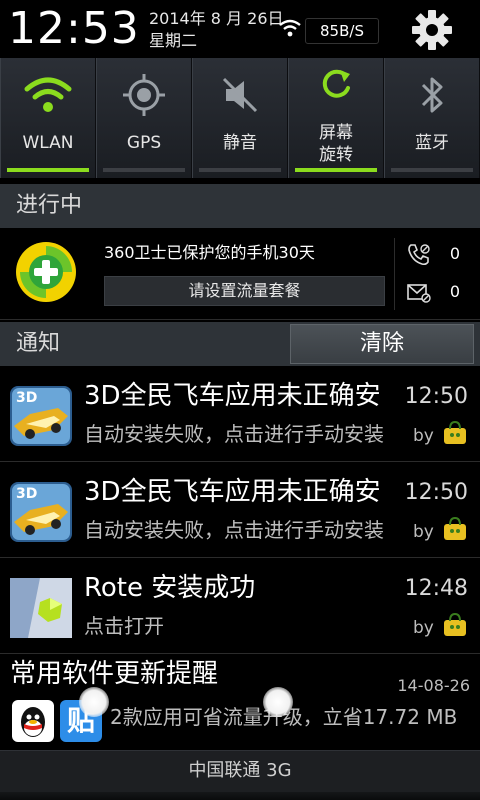  What do you see at coordinates (433, 685) in the screenshot?
I see `update-date: 14-08-26` at bounding box center [433, 685].